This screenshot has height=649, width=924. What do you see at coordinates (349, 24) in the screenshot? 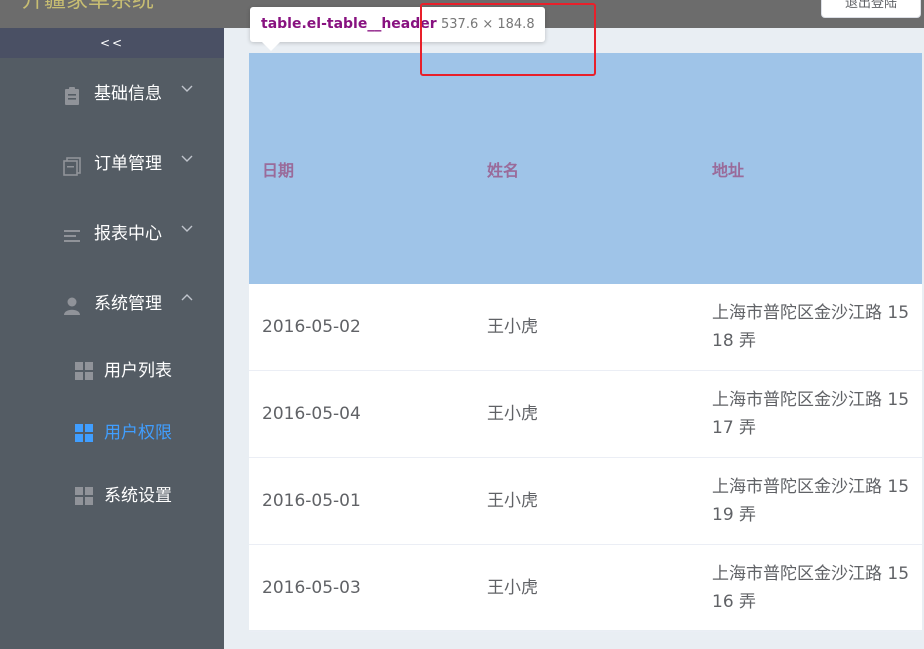
I see `element-selector: table.el-table__header` at bounding box center [349, 24].